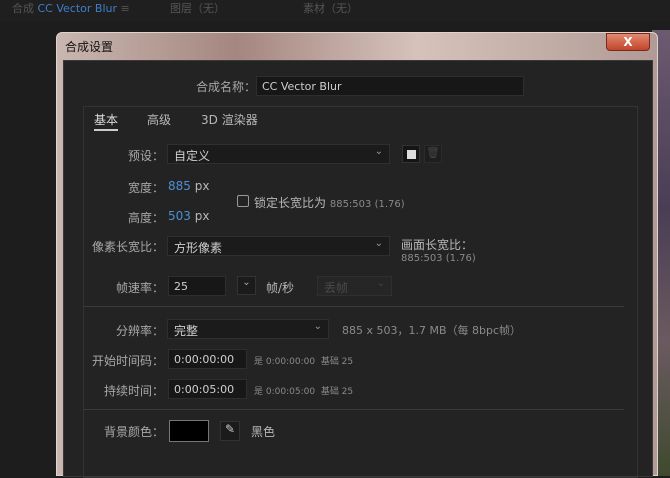  Describe the element at coordinates (145, 188) in the screenshot. I see `width-label: 宽度：` at that location.